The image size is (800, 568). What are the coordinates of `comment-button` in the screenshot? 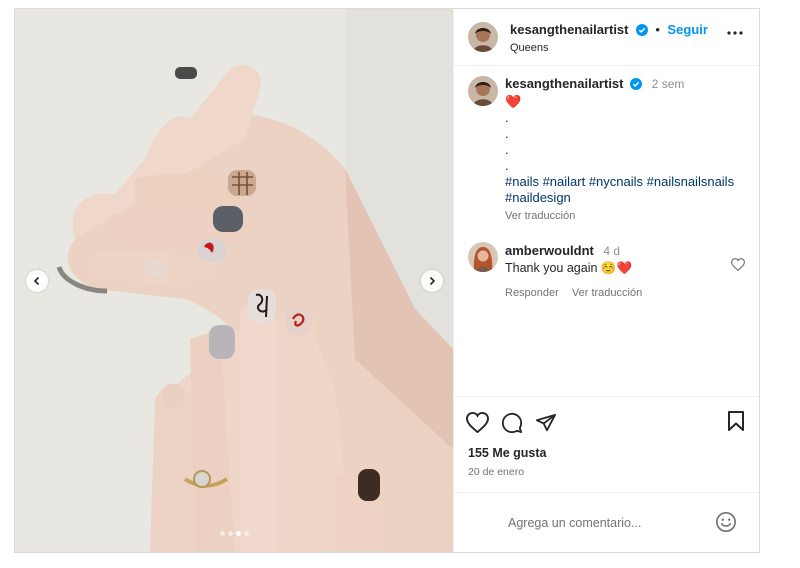 It's located at (512, 423).